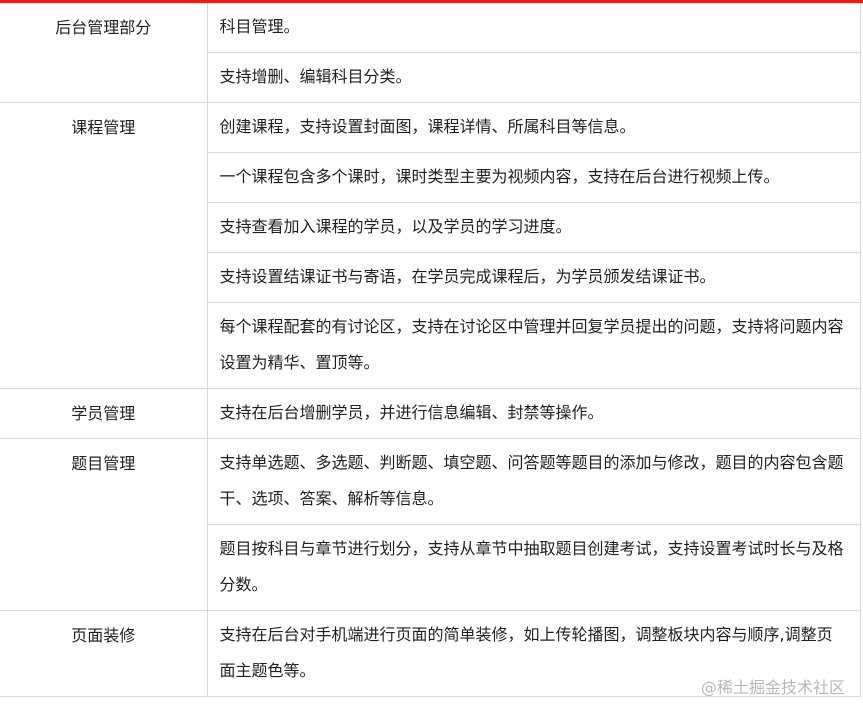 The width and height of the screenshot is (863, 716). I want to click on category-label: 后台管理部分, so click(103, 27).